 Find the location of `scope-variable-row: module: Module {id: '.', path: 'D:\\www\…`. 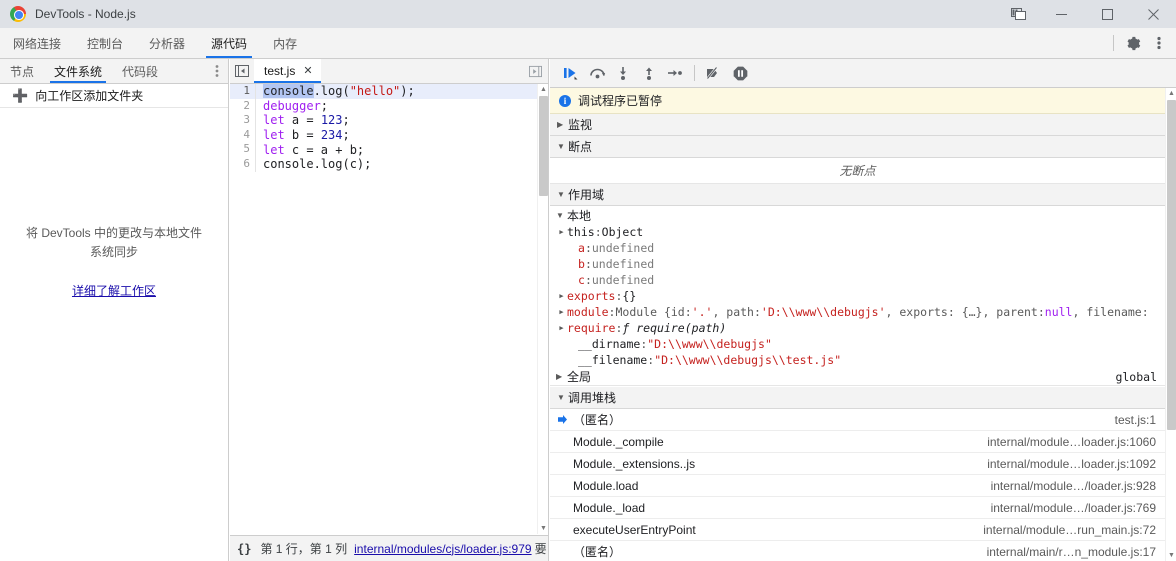

scope-variable-row: module: Module {id: '.', path: 'D:\\www\… is located at coordinates (857, 312).